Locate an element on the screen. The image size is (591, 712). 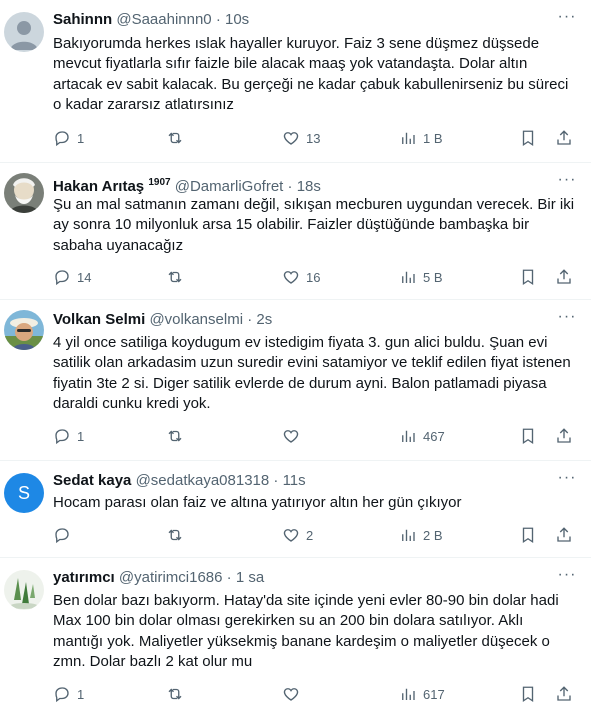
like-count: 13 is located at coordinates (313, 138).